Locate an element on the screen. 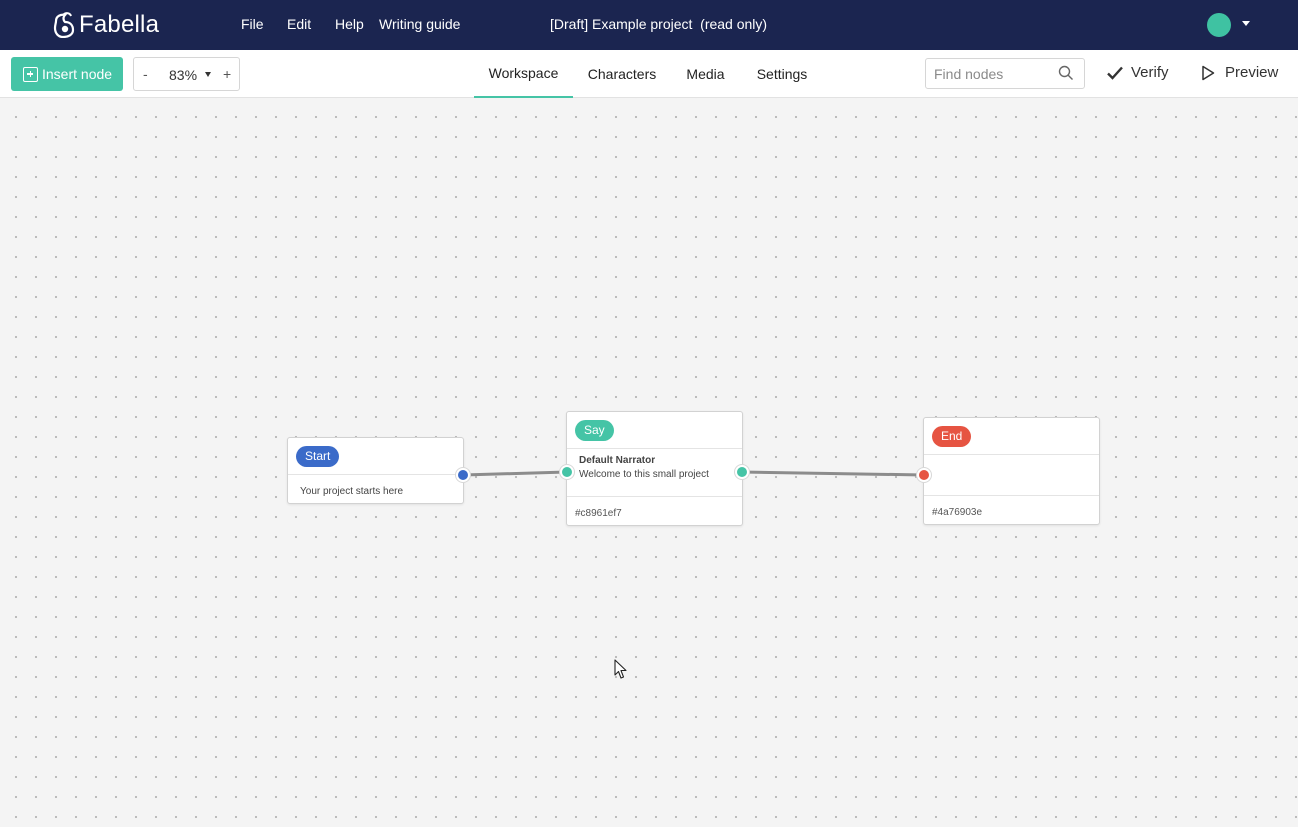 The width and height of the screenshot is (1298, 827). tab-media: Media is located at coordinates (705, 74).